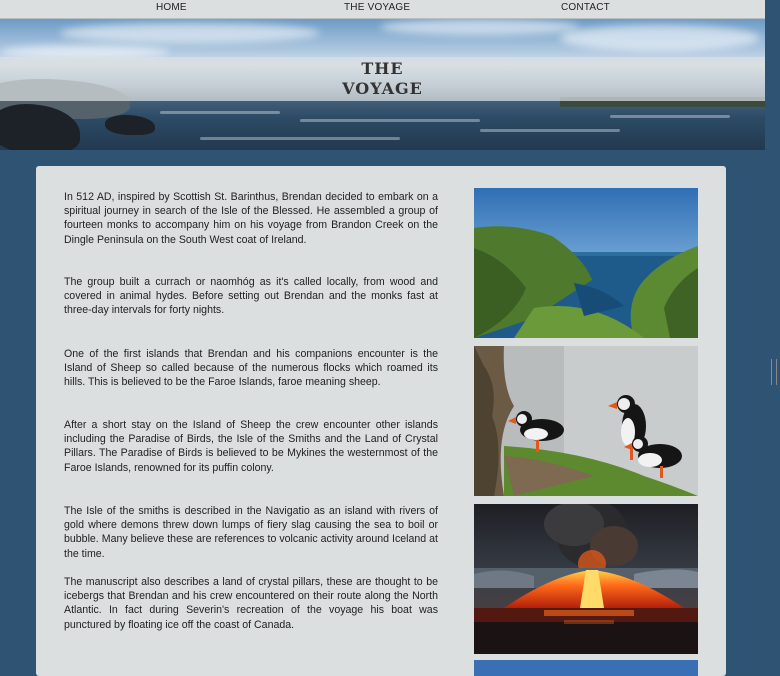  I want to click on nav-link-home: HOME, so click(171, 7).